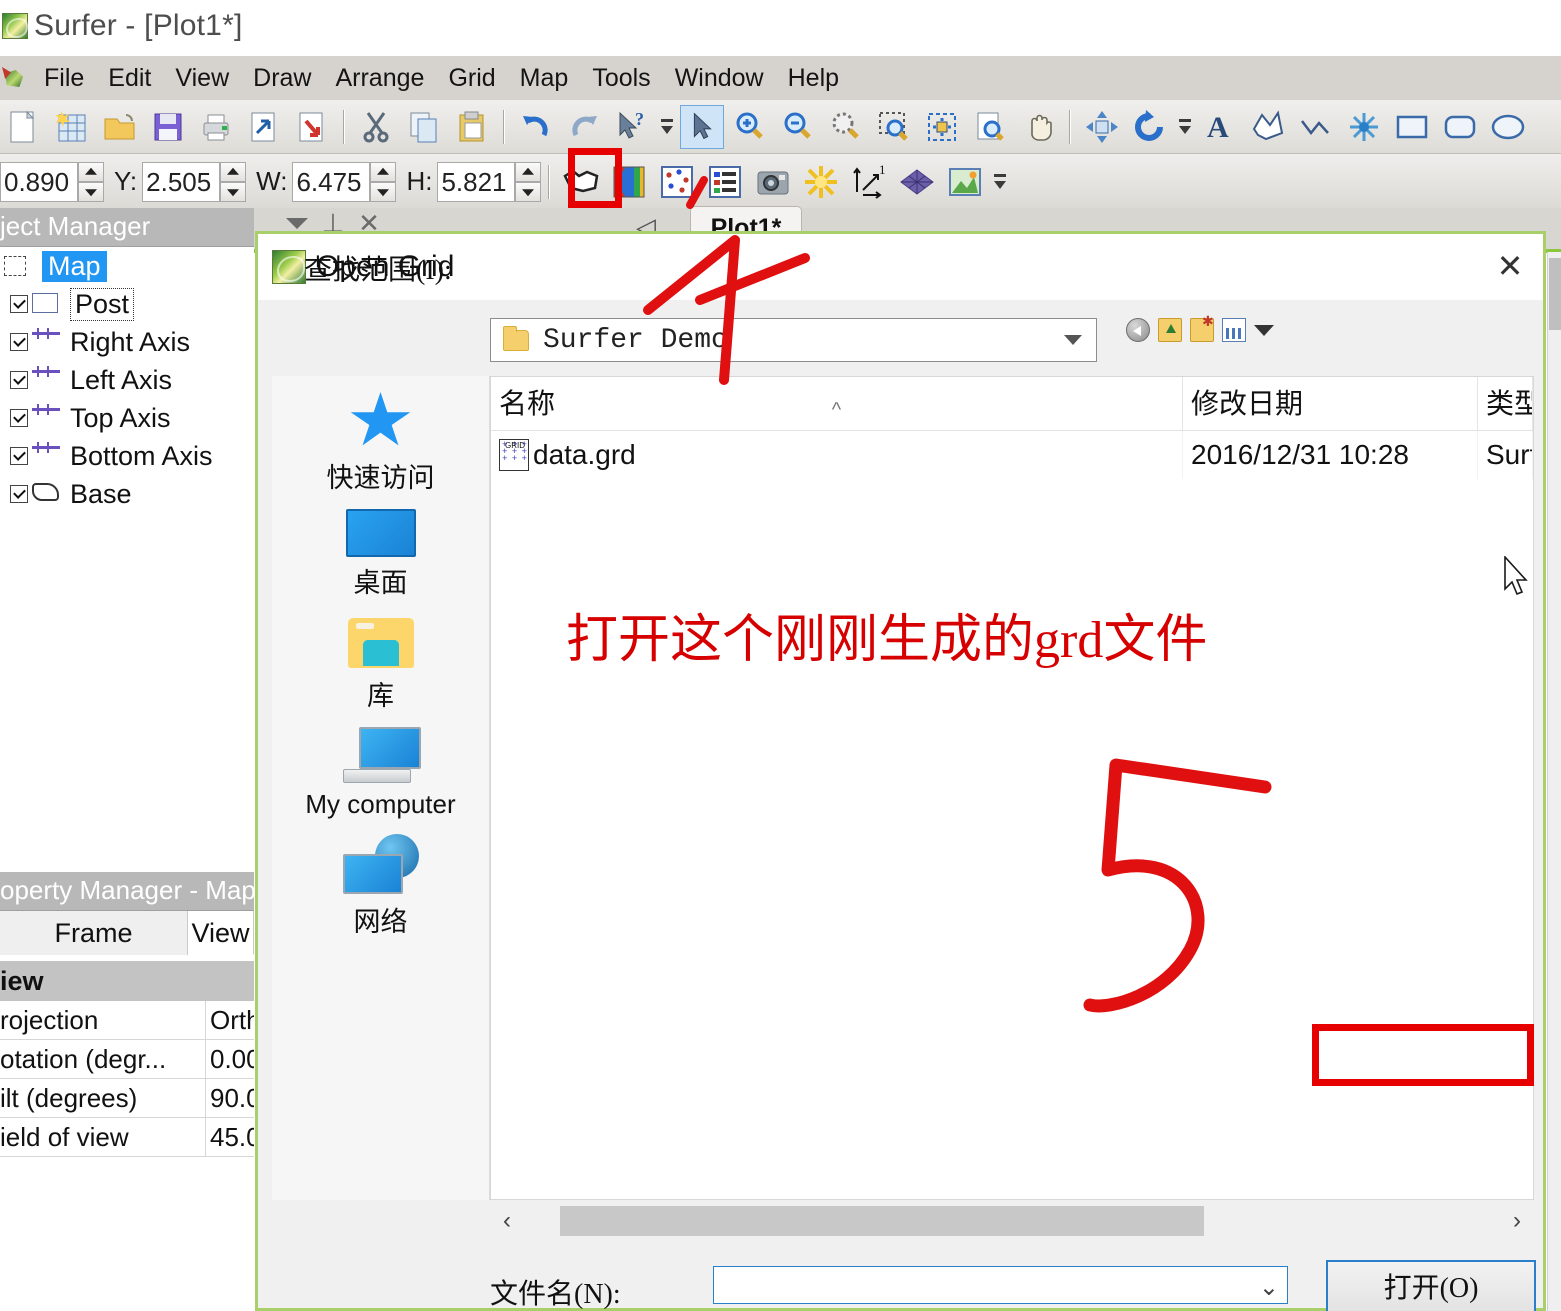 The height and width of the screenshot is (1311, 1561). What do you see at coordinates (1220, 127) in the screenshot?
I see `text-tool-icon: A` at bounding box center [1220, 127].